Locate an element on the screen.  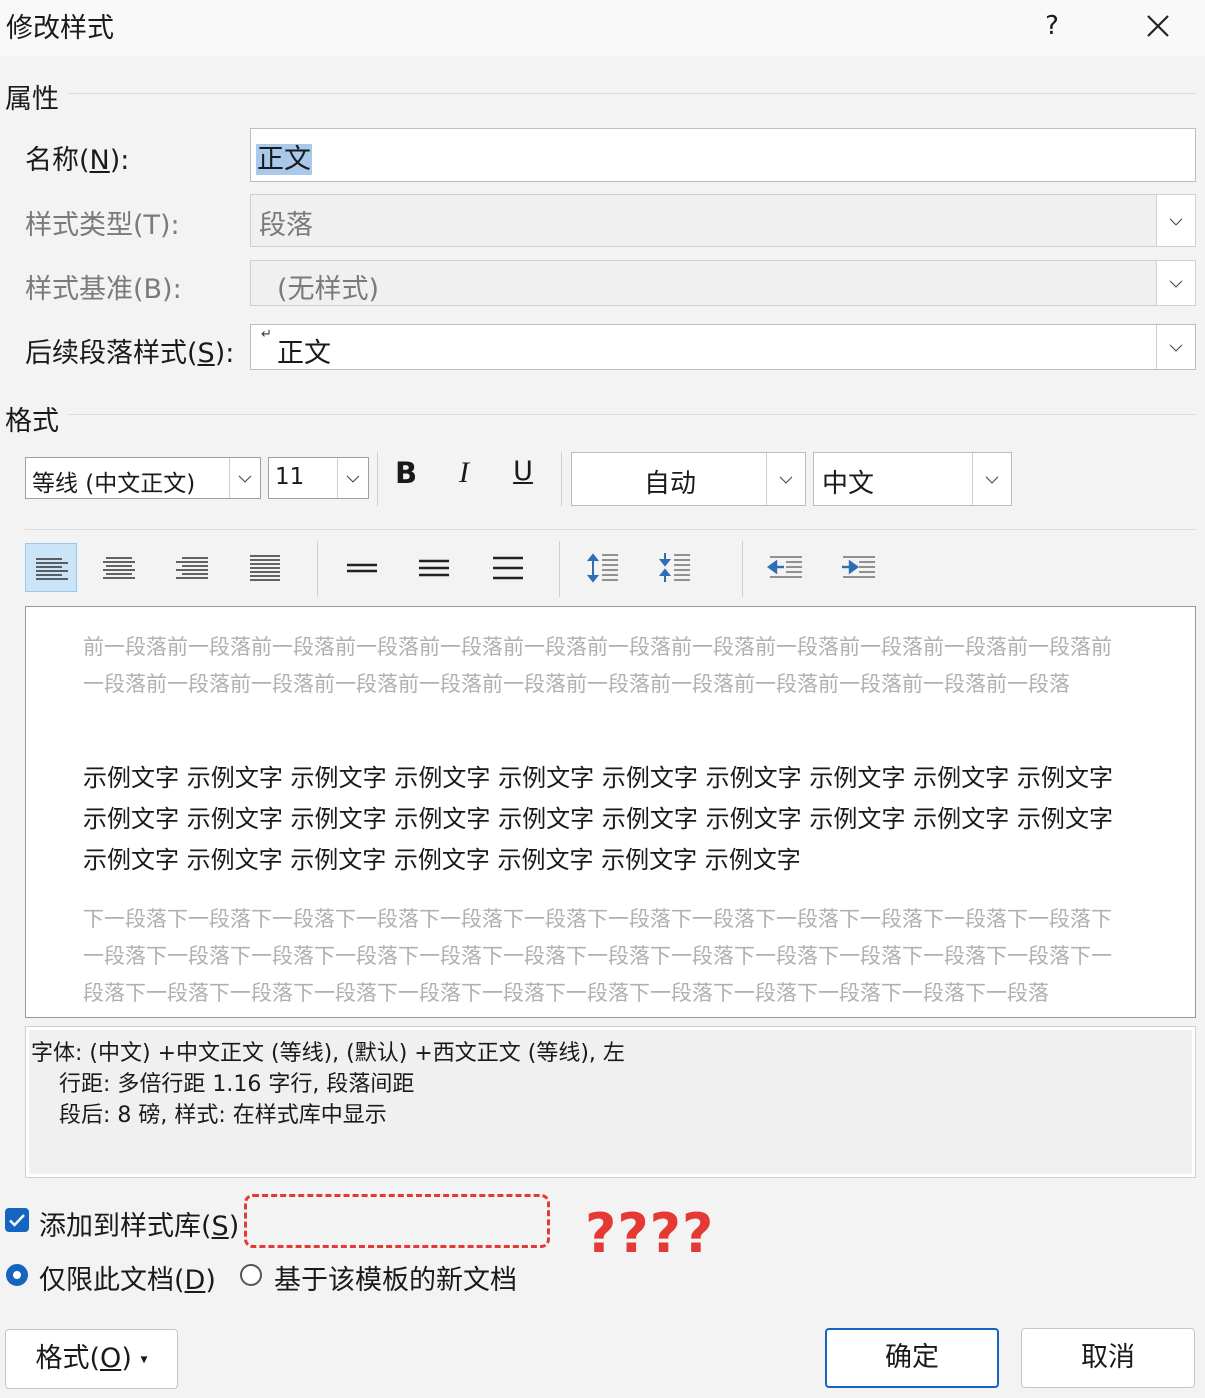
language-select: 中文 is located at coordinates (912, 479).